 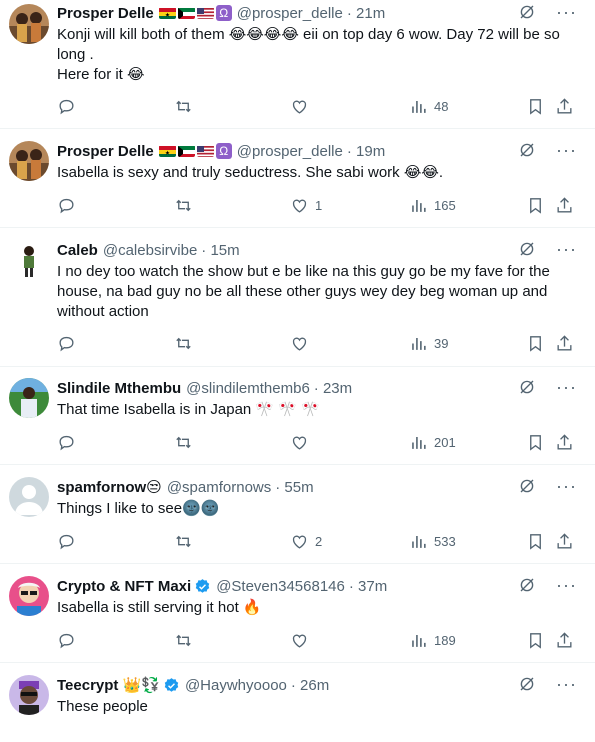 I want to click on author-name: spamfornow😒, so click(x=109, y=487).